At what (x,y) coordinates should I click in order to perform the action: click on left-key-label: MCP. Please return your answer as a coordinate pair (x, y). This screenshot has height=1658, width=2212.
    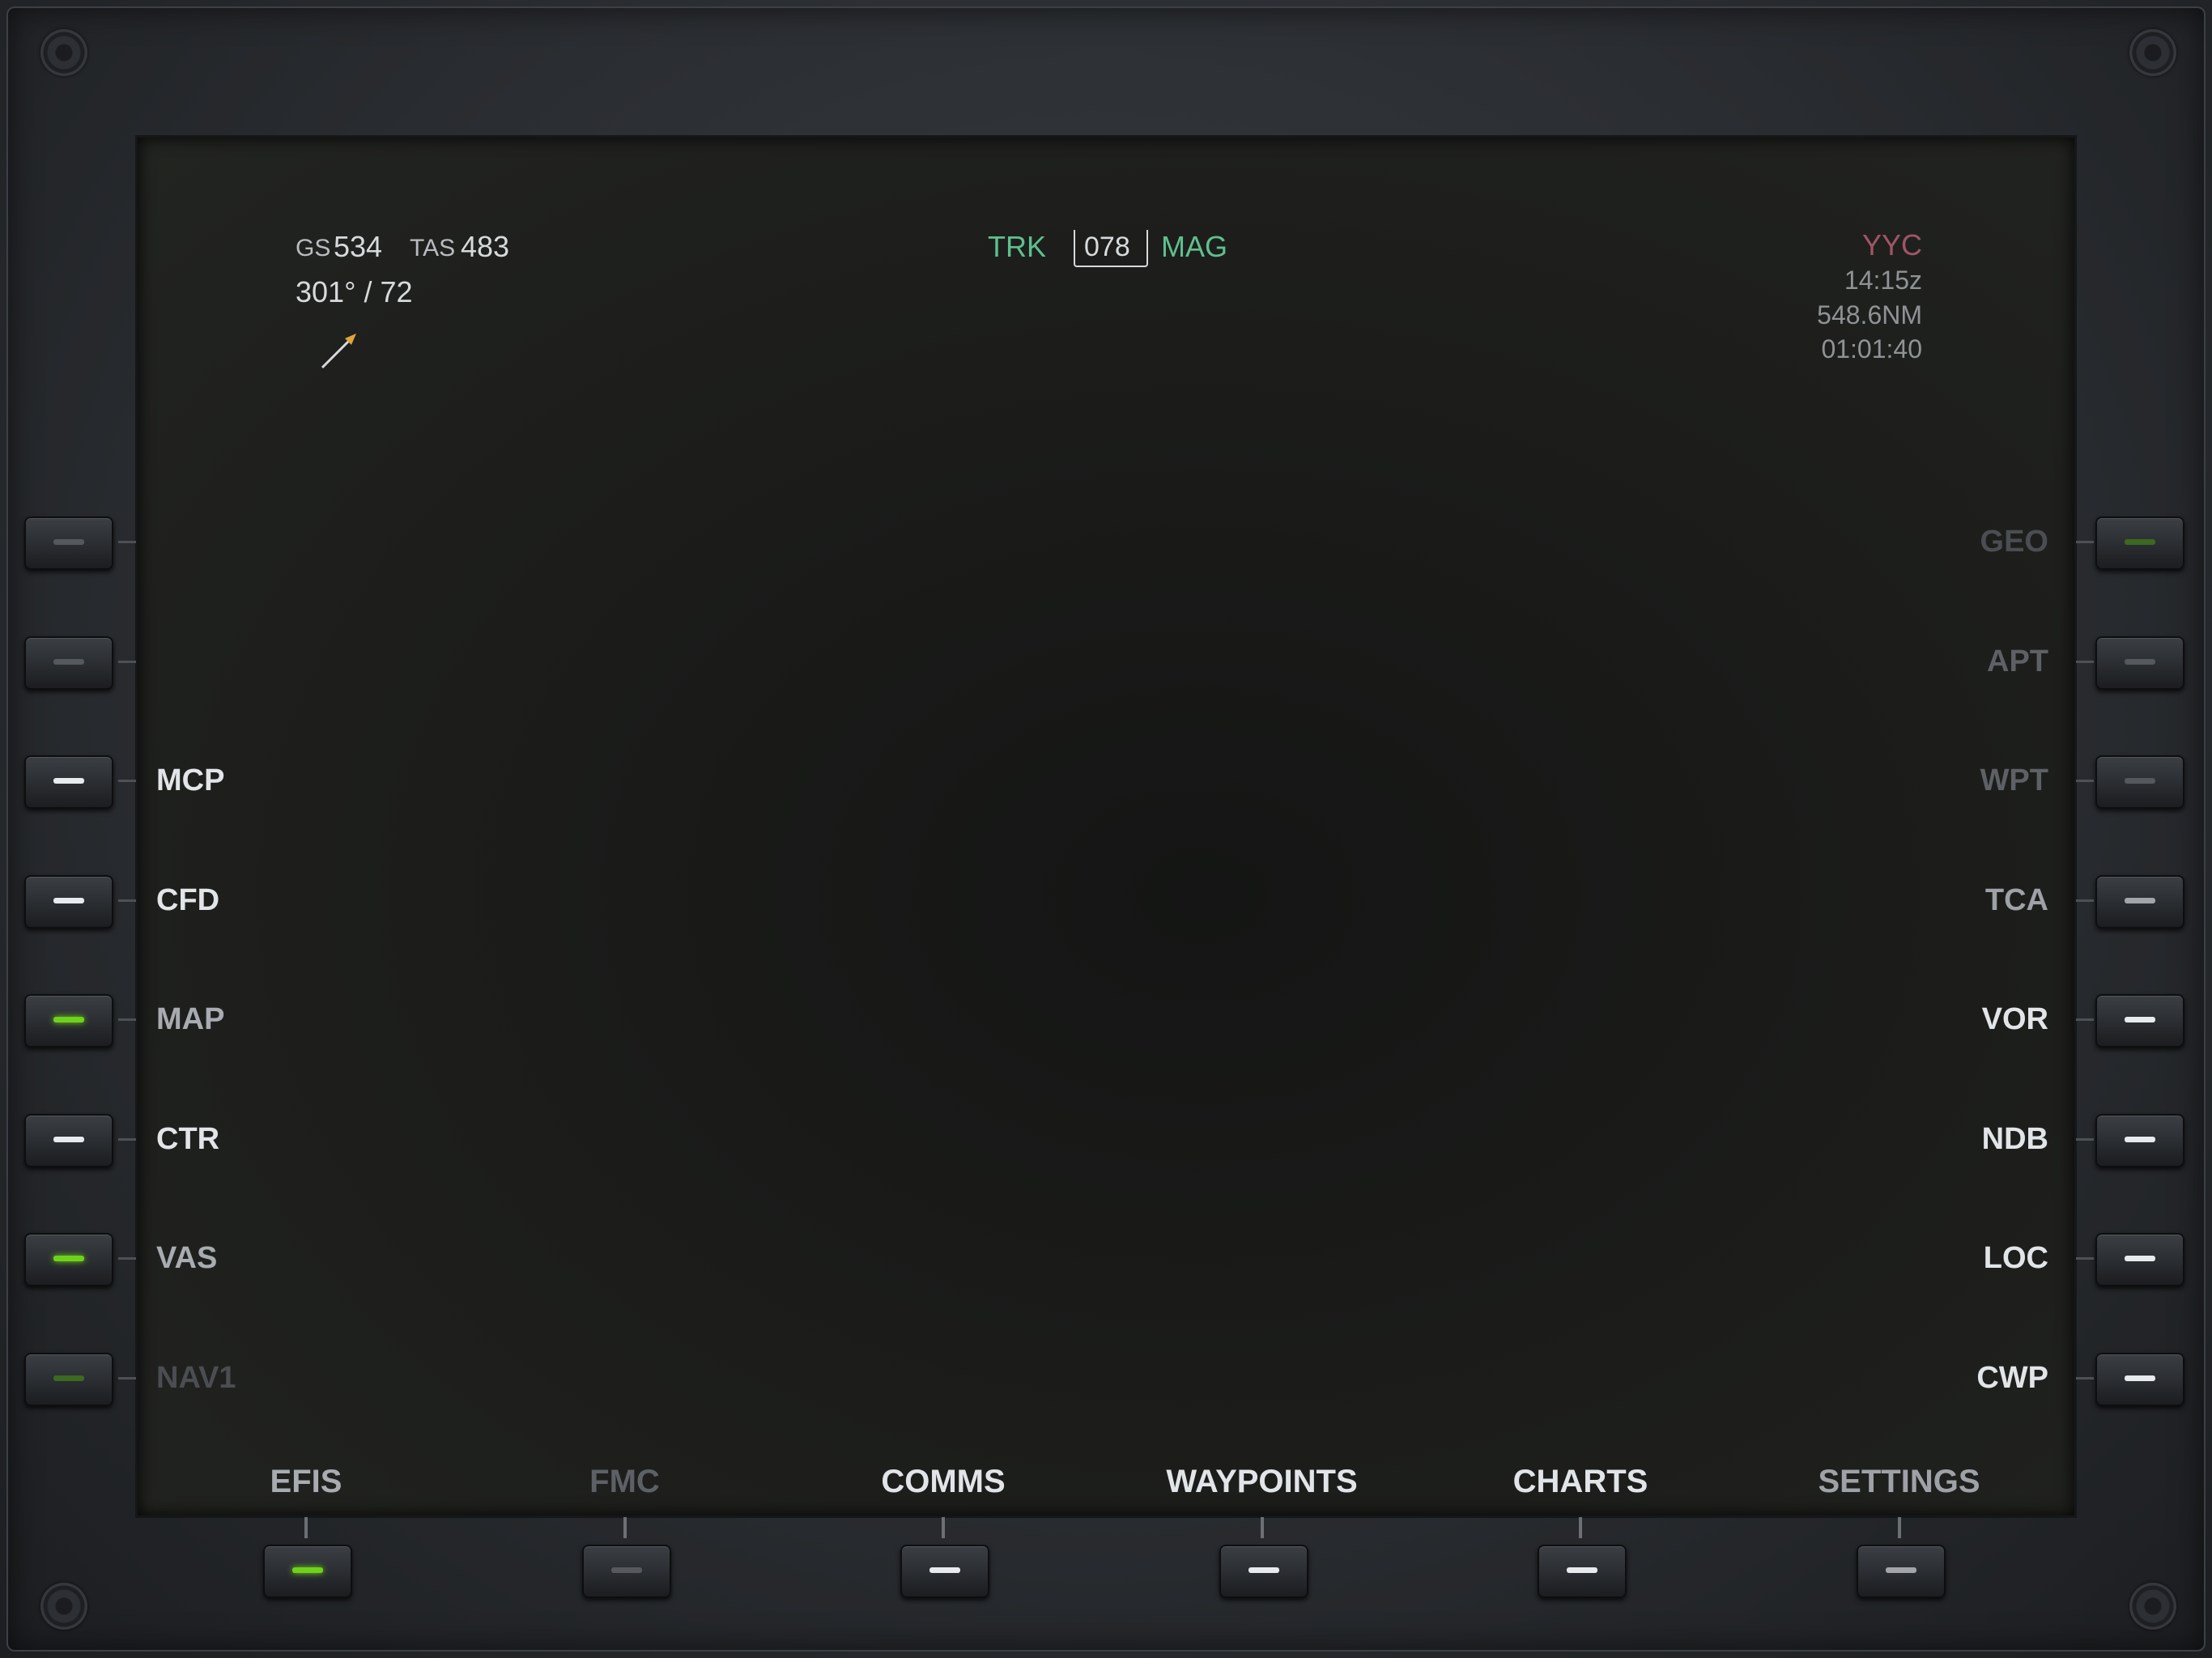
    Looking at the image, I should click on (190, 780).